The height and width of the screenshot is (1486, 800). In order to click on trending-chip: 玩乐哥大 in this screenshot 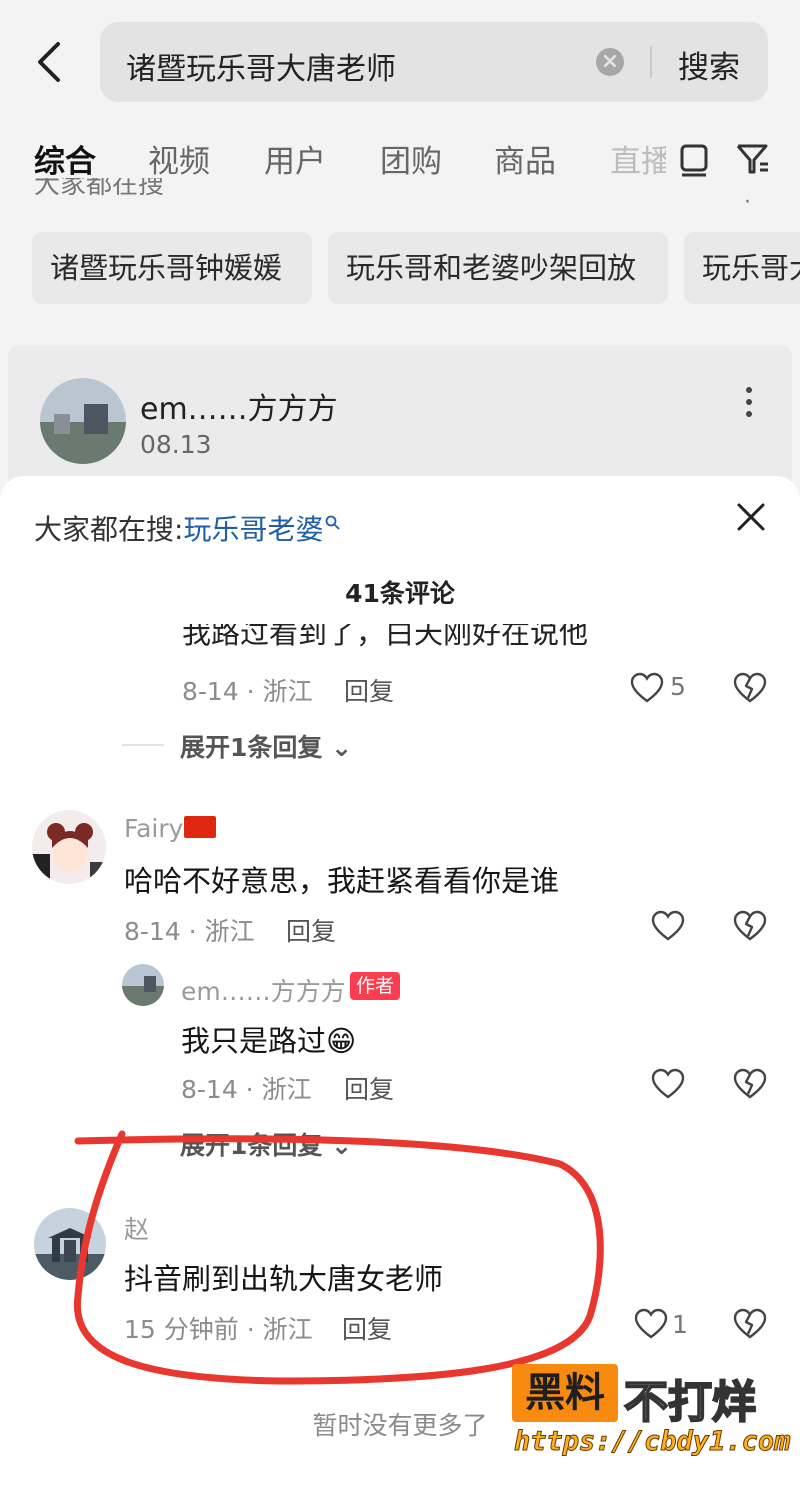, I will do `click(742, 268)`.